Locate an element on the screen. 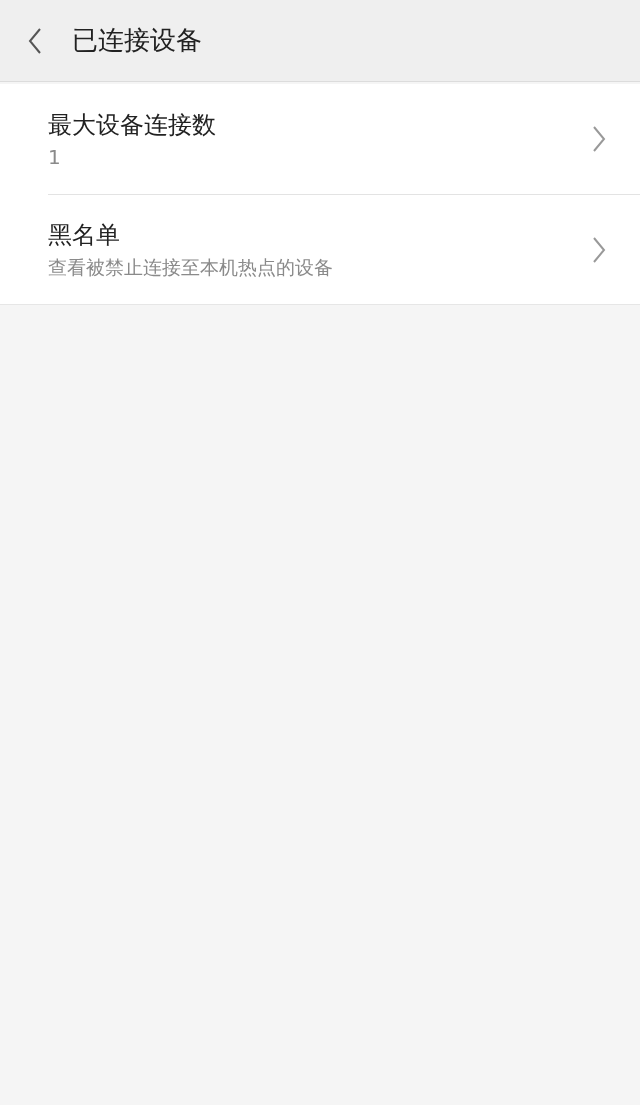 The height and width of the screenshot is (1105, 640). back-button is located at coordinates (35, 40).